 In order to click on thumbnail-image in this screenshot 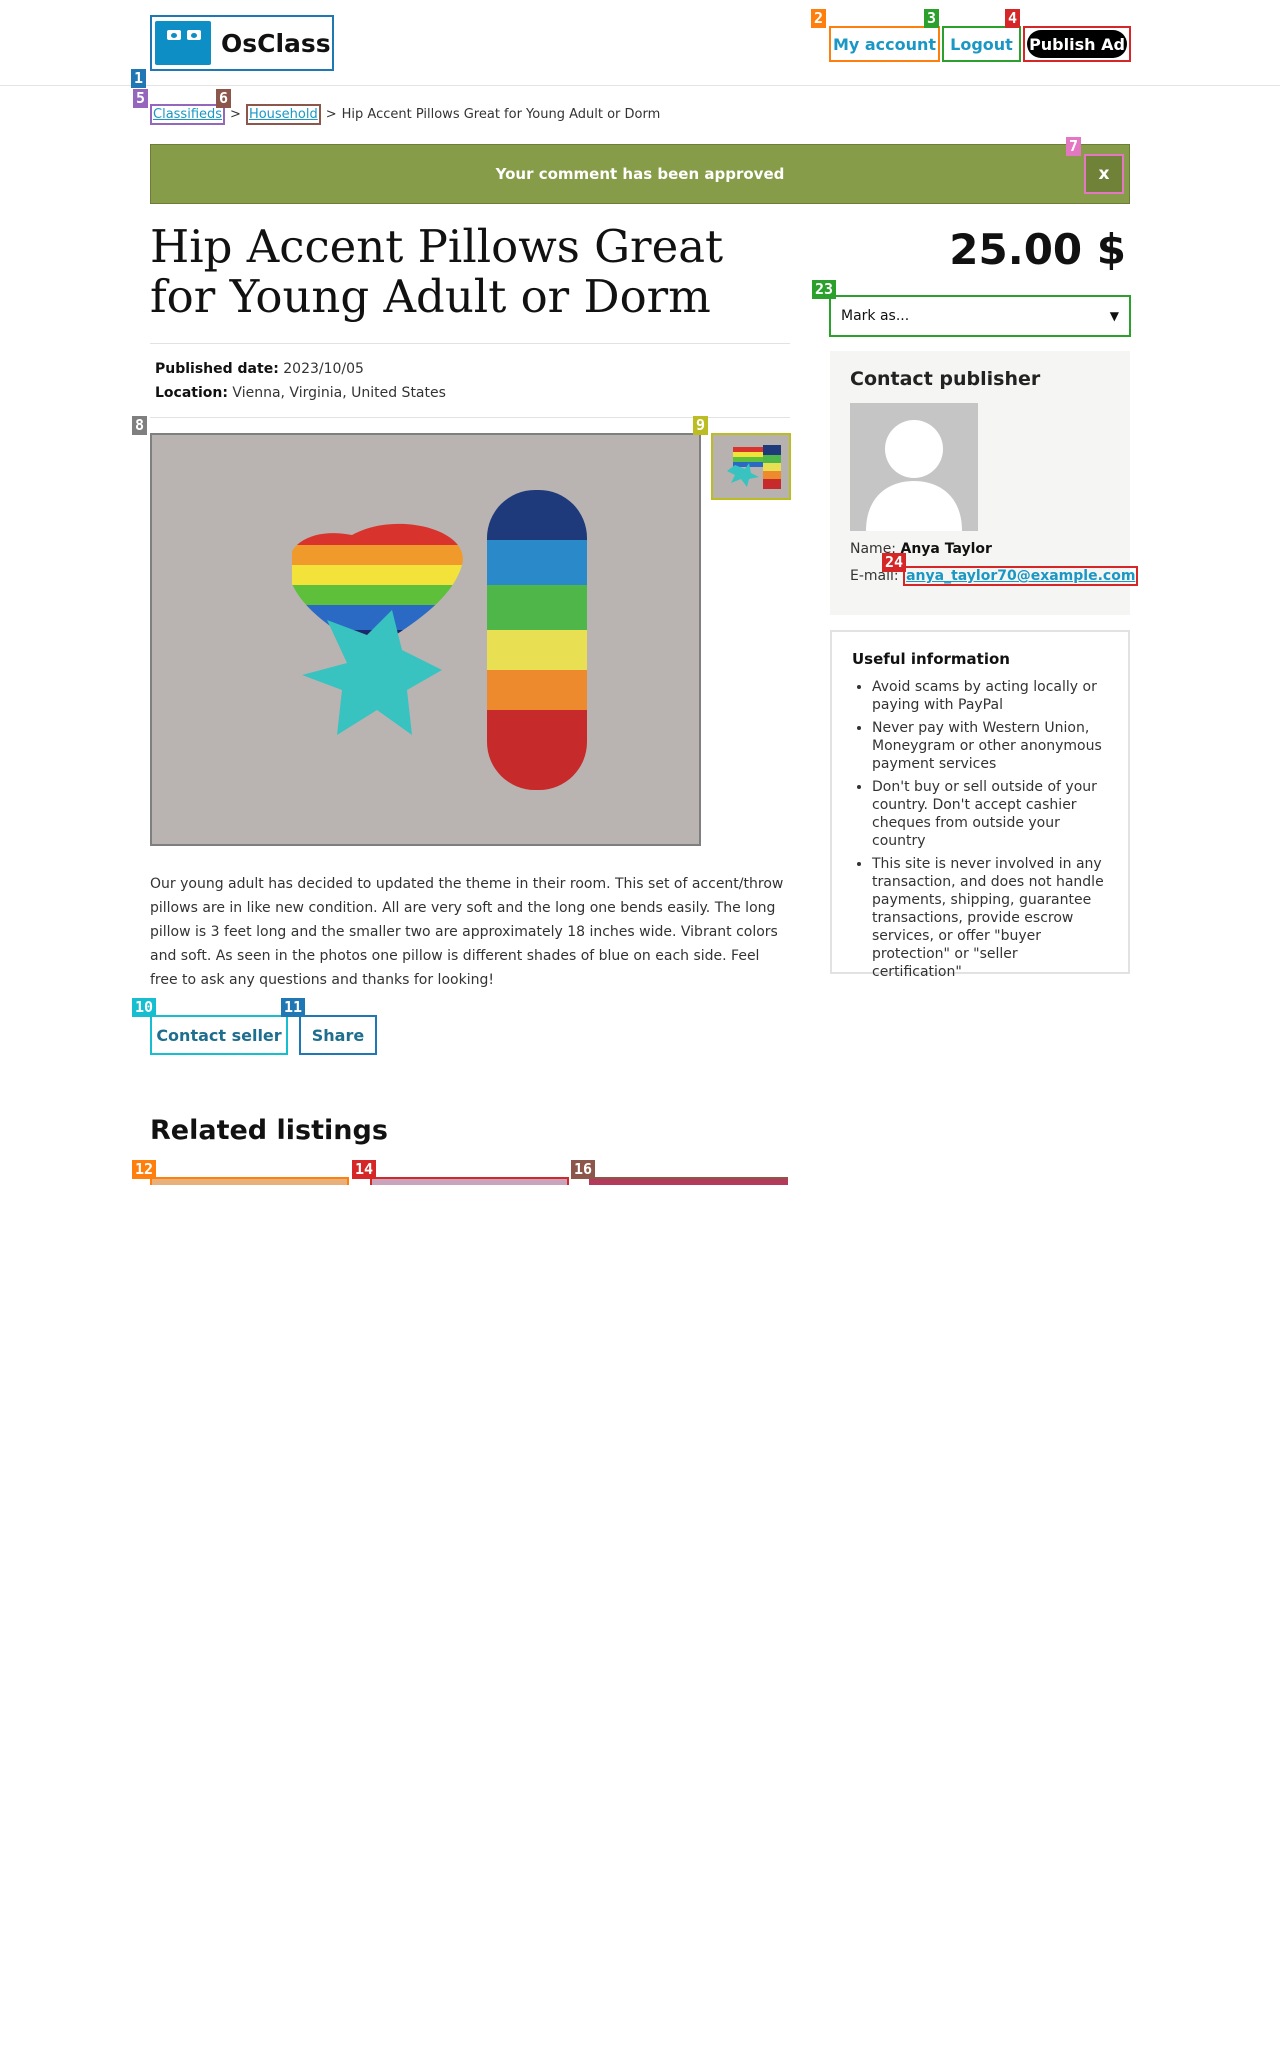, I will do `click(751, 466)`.